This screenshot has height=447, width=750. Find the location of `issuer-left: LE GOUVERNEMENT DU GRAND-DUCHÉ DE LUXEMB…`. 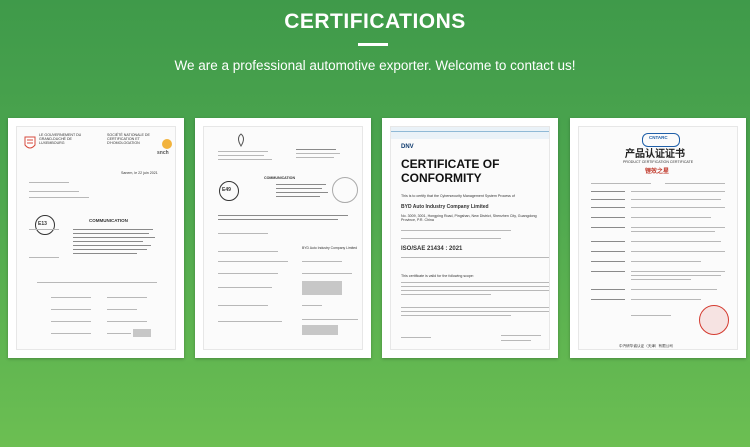

issuer-left: LE GOUVERNEMENT DU GRAND-DUCHÉ DE LUXEMB… is located at coordinates (60, 139).